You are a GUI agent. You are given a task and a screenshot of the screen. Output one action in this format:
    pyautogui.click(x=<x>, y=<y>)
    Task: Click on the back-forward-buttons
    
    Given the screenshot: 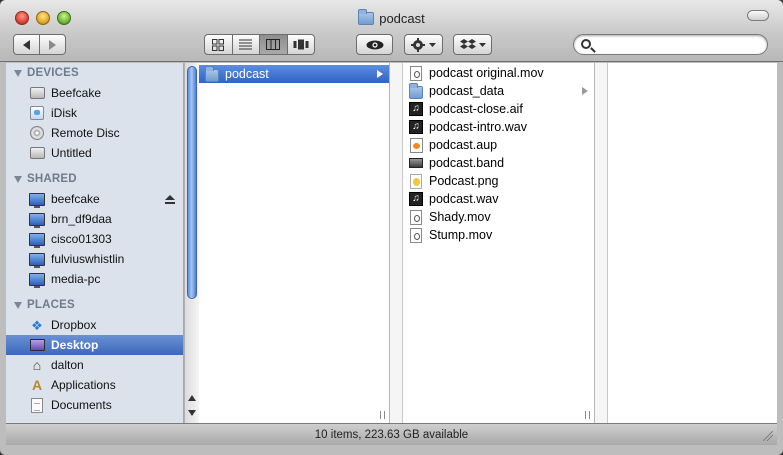 What is the action you would take?
    pyautogui.click(x=39, y=44)
    